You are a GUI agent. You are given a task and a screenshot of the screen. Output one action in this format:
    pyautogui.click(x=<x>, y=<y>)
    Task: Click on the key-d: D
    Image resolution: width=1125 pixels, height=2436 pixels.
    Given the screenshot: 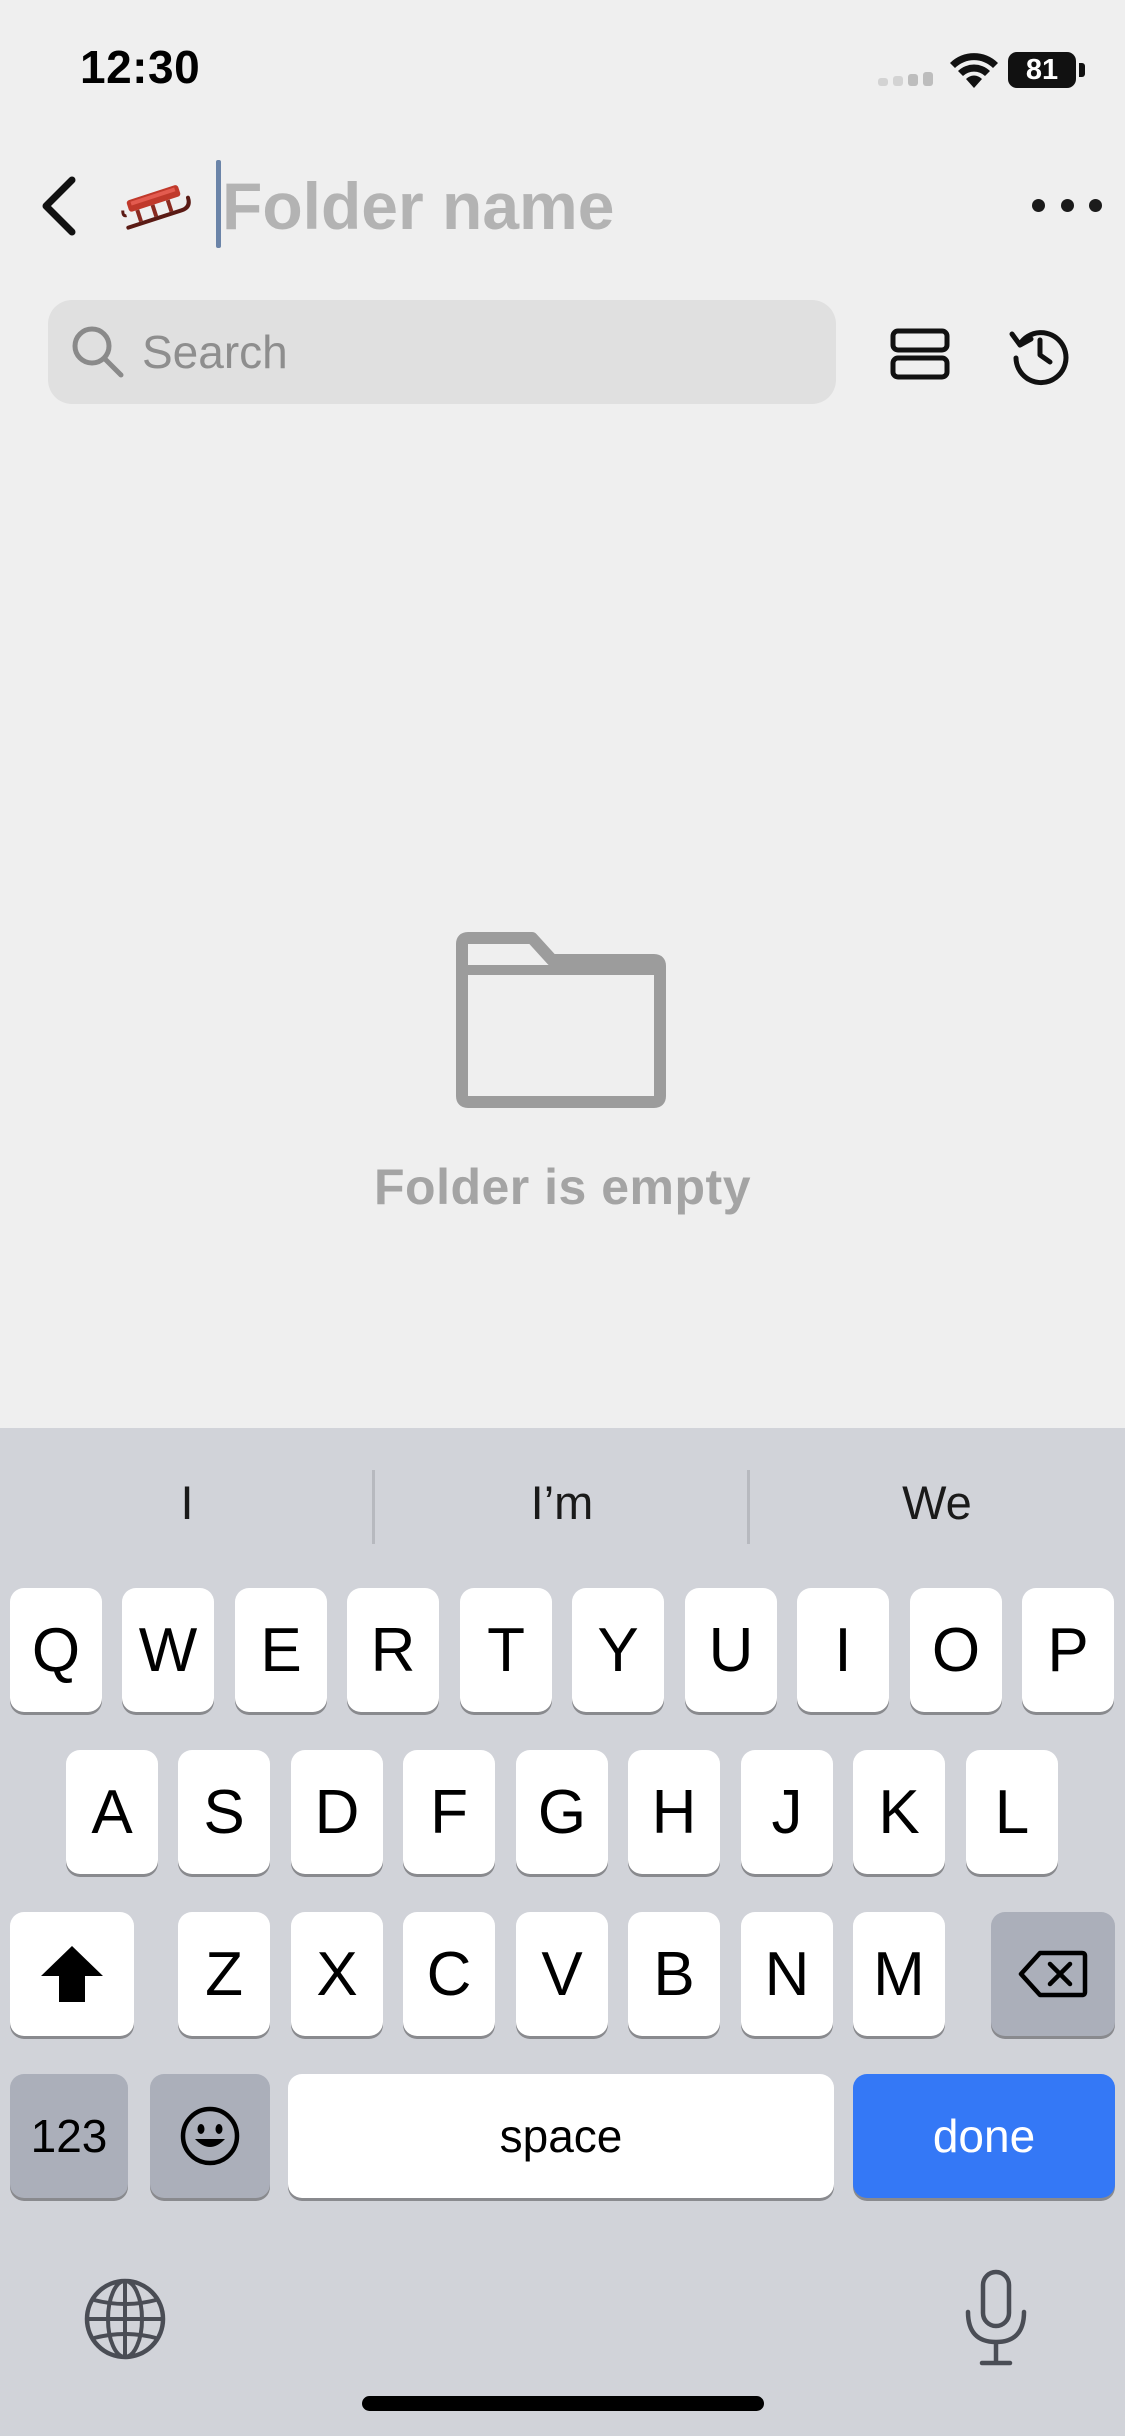 What is the action you would take?
    pyautogui.click(x=337, y=1812)
    